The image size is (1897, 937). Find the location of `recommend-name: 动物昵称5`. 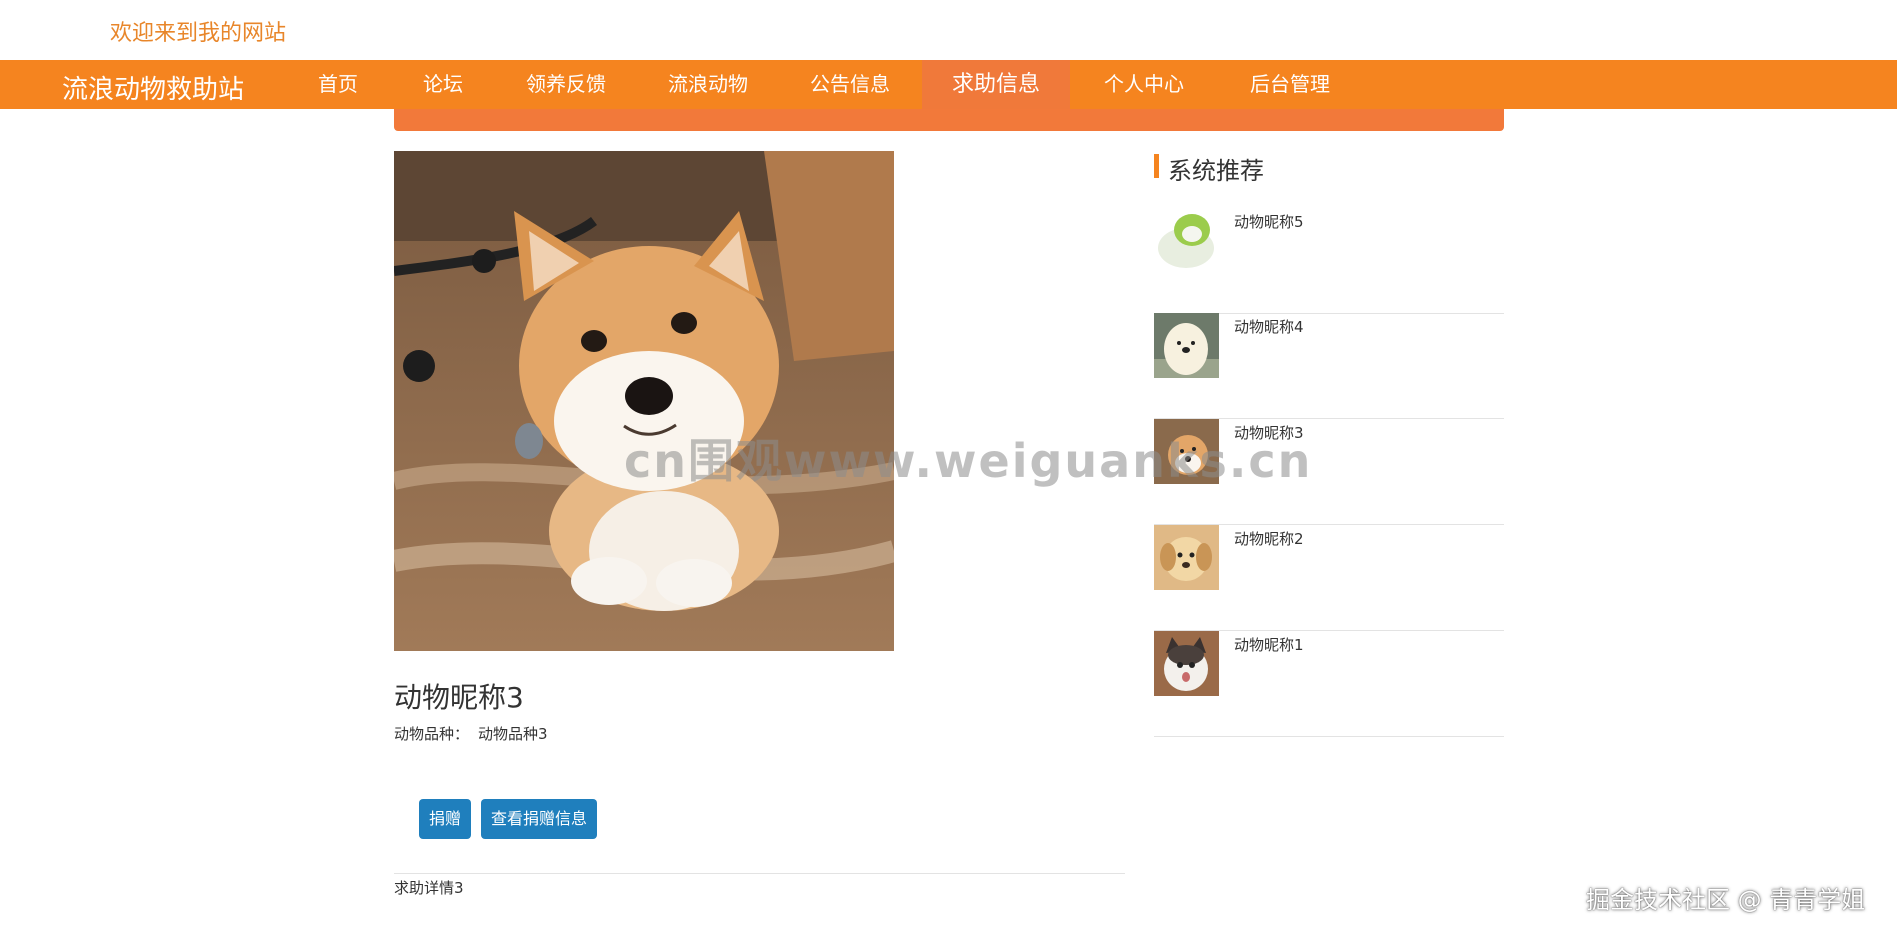

recommend-name: 动物昵称5 is located at coordinates (1269, 221).